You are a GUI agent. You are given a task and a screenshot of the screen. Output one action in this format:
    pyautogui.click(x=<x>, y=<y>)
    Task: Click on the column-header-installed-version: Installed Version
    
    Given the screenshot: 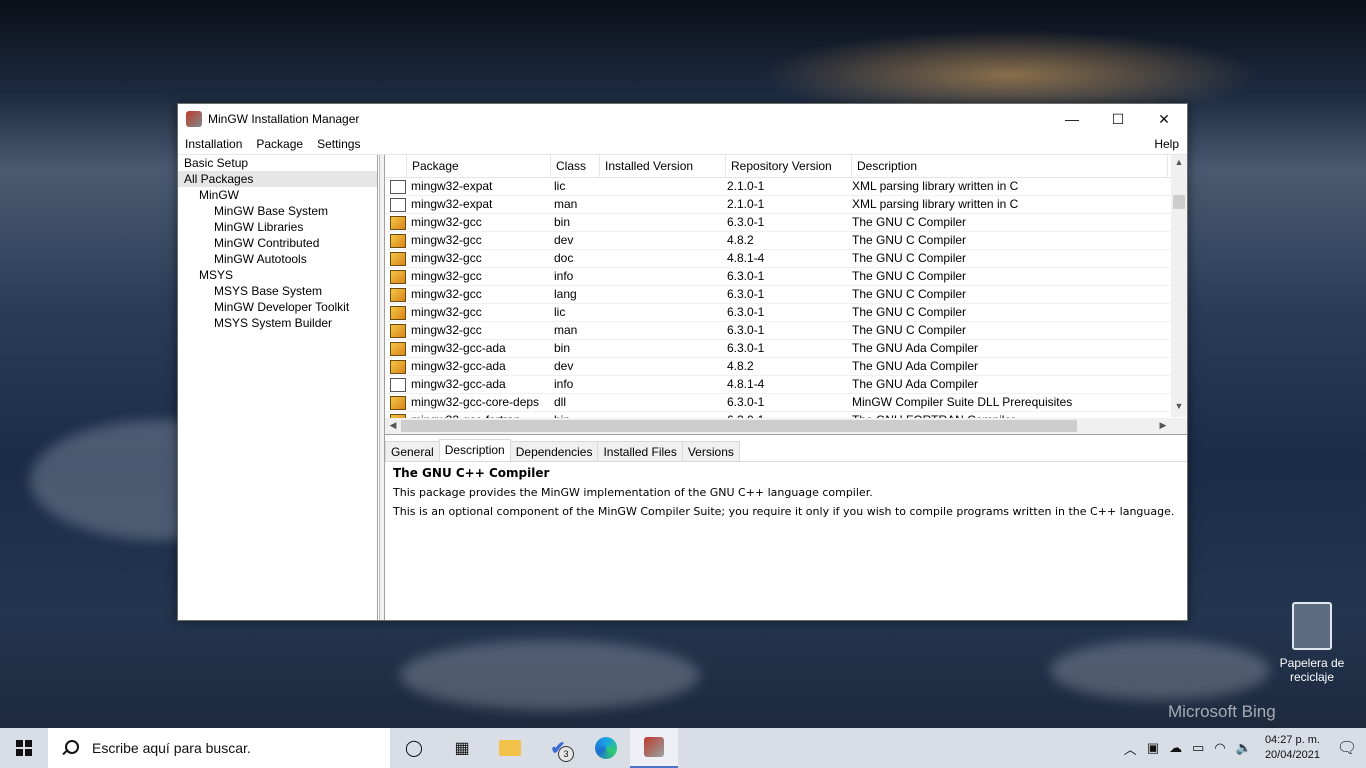 What is the action you would take?
    pyautogui.click(x=663, y=166)
    